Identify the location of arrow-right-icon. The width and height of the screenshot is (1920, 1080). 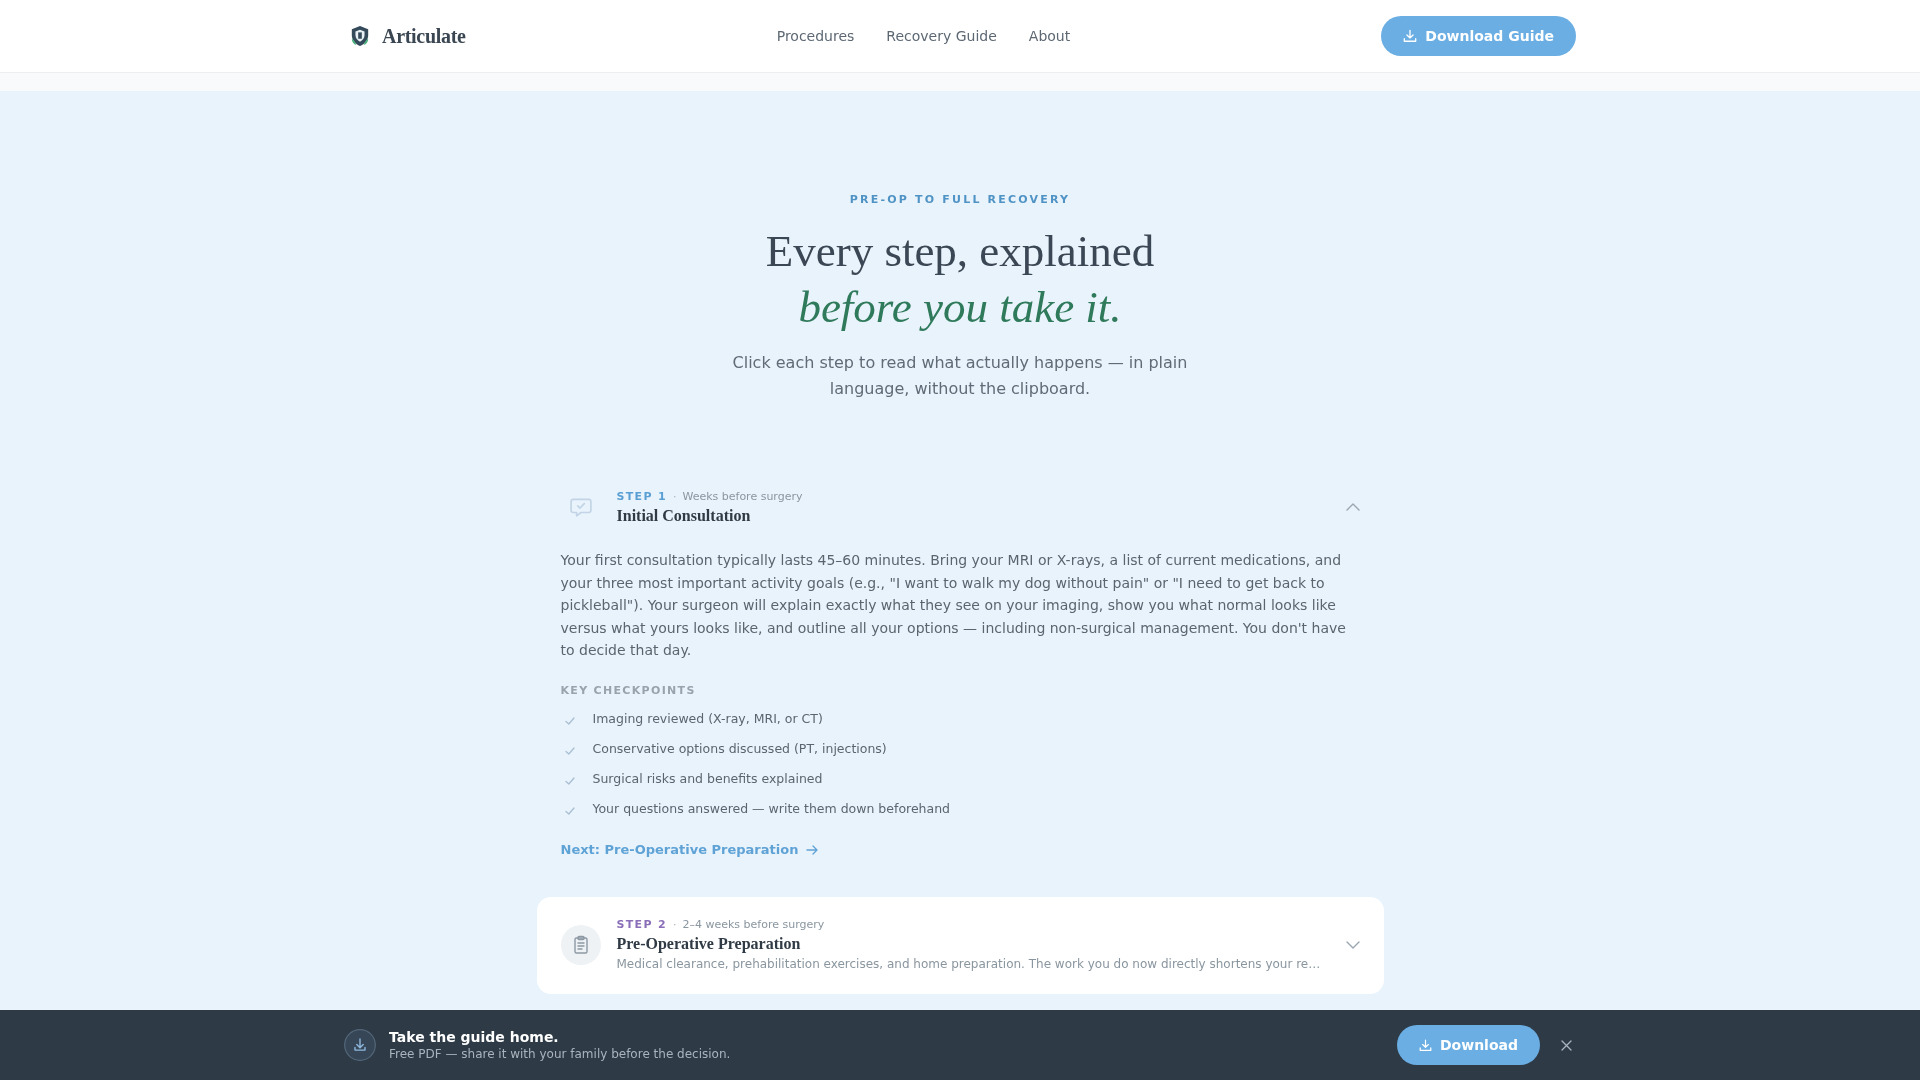
(812, 849).